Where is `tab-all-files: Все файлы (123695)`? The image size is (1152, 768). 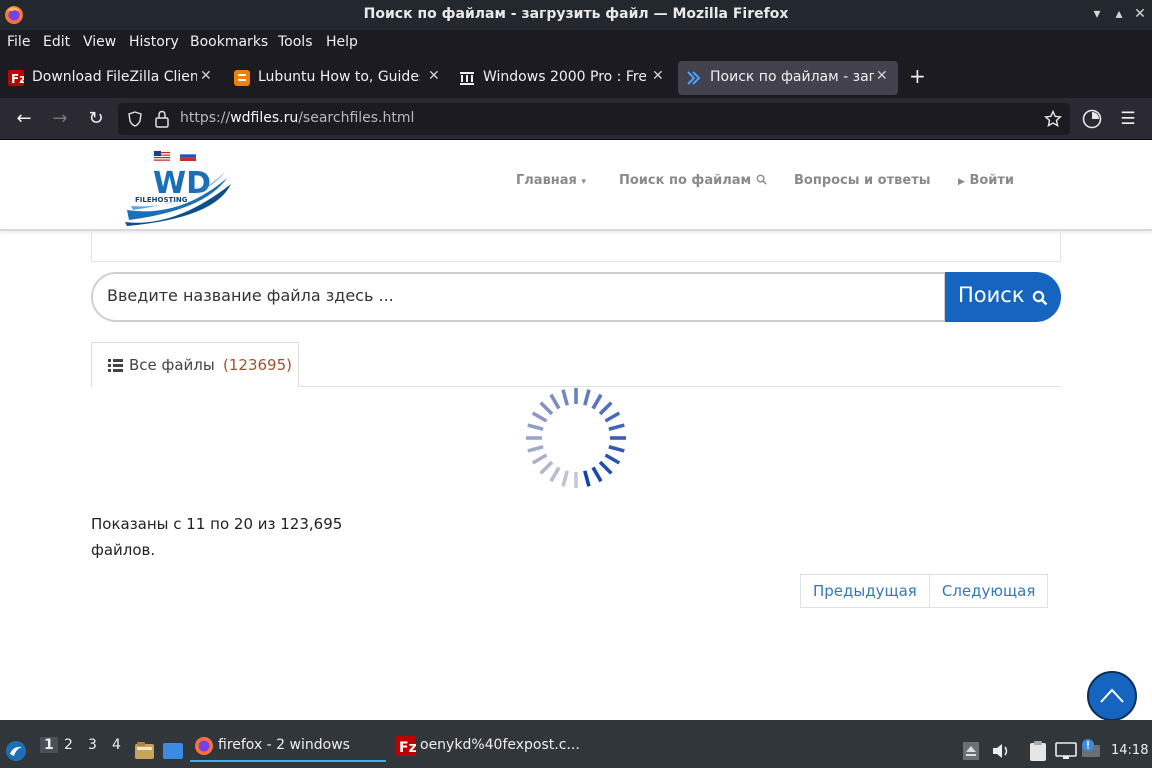 tab-all-files: Все файлы (123695) is located at coordinates (195, 364).